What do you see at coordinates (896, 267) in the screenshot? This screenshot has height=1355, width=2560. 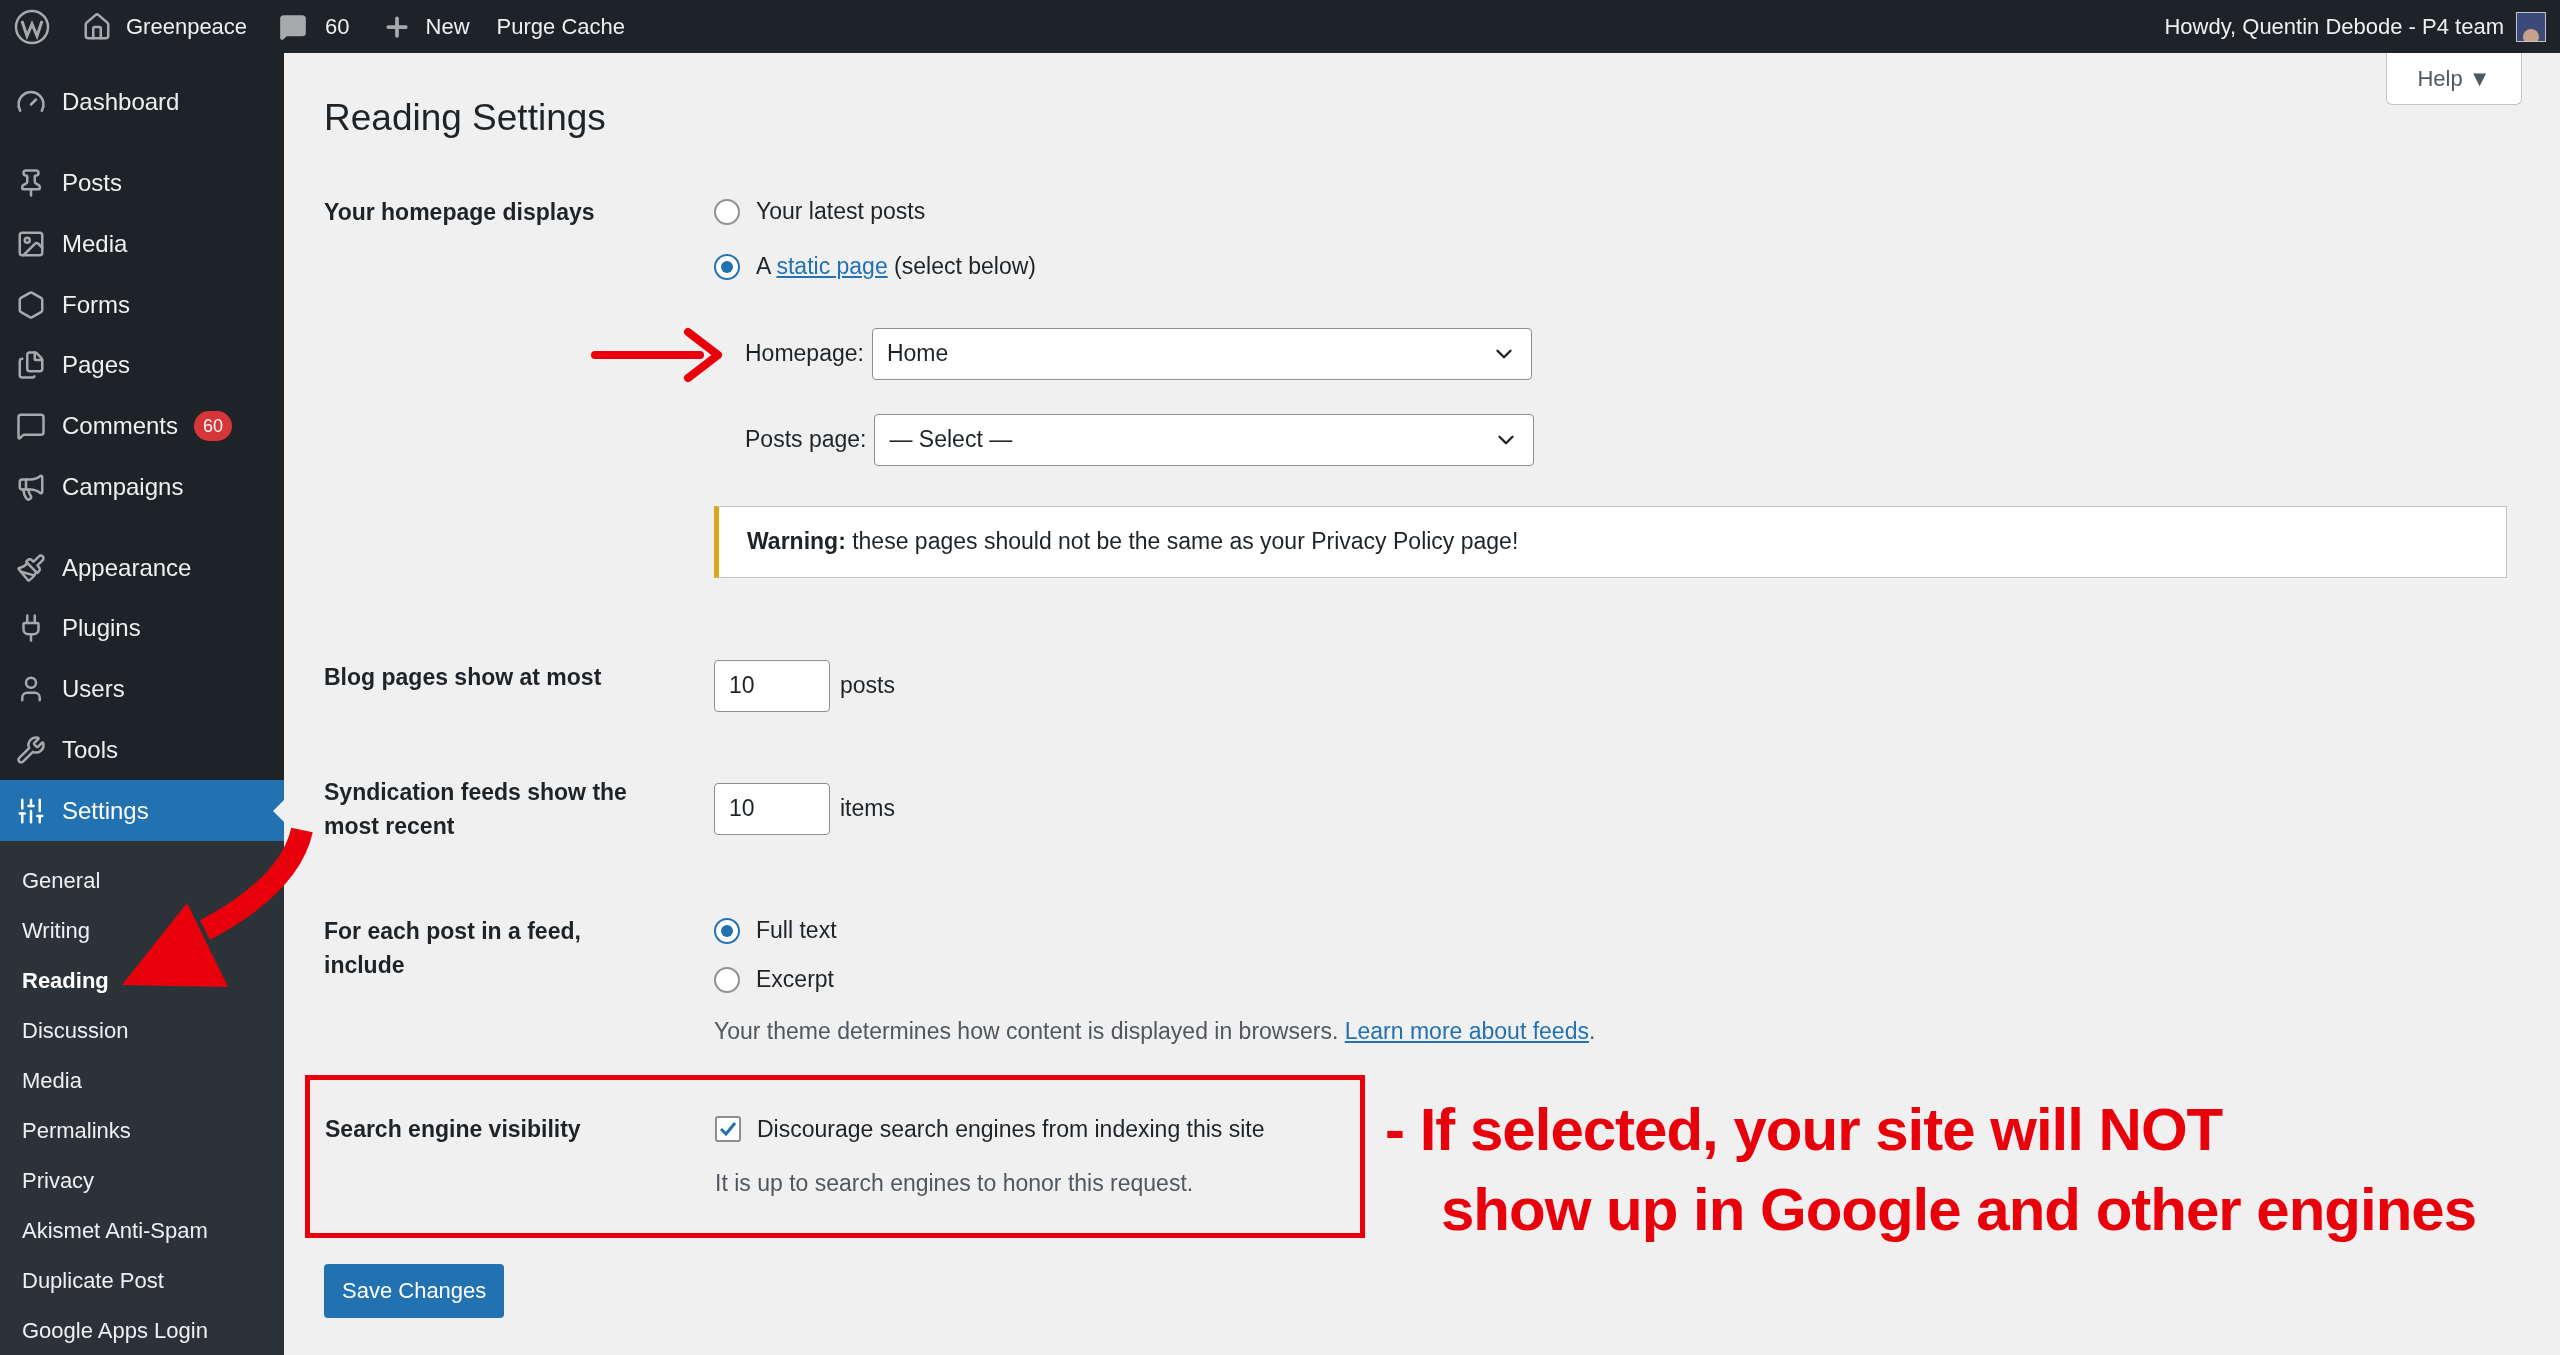 I see `option-label: A static page (select below)` at bounding box center [896, 267].